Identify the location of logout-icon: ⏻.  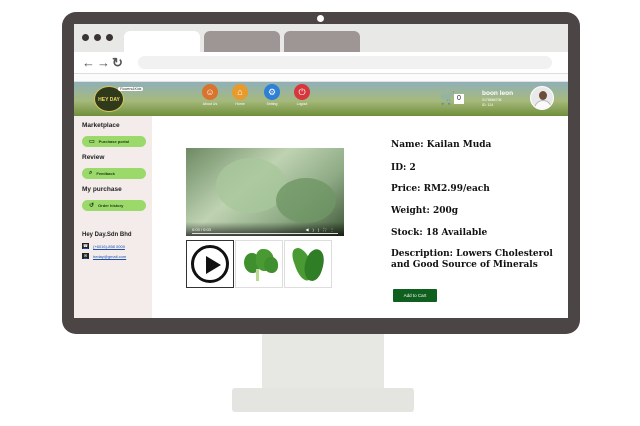
(302, 92).